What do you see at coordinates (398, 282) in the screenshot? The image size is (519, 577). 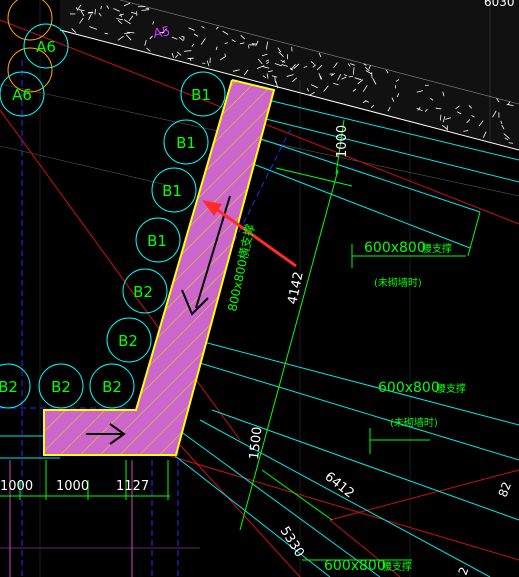 I see `annotation-1-note: (未砌墙时)` at bounding box center [398, 282].